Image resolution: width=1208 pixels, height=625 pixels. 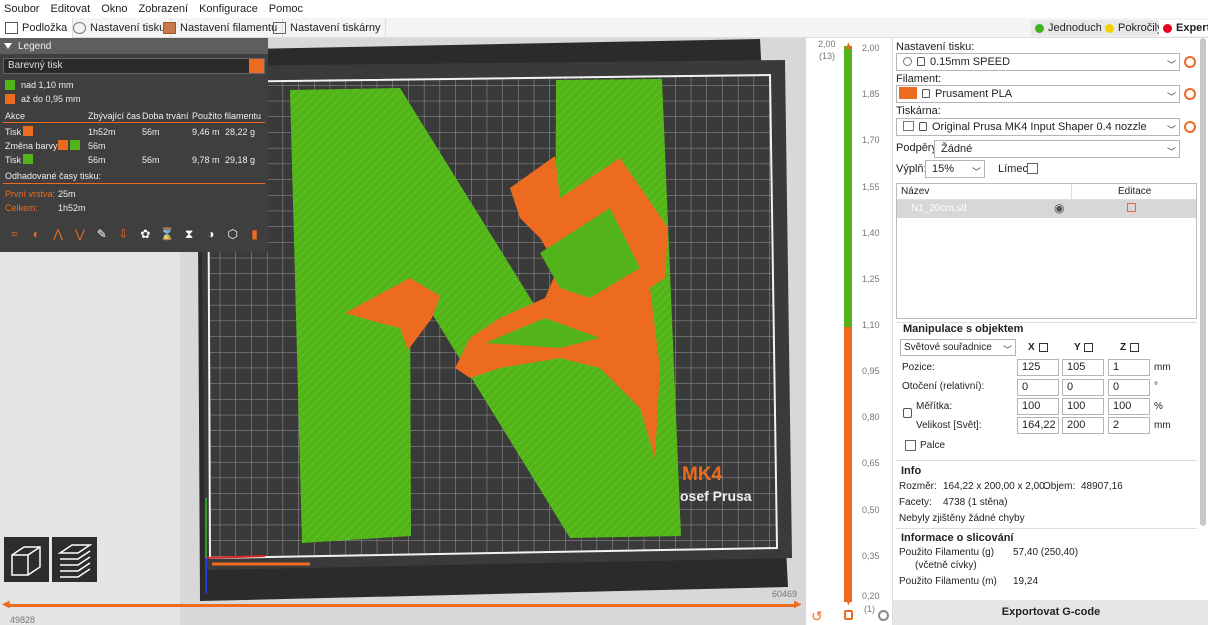 What do you see at coordinates (21, 9) in the screenshot?
I see `menu-soubor: Soubor` at bounding box center [21, 9].